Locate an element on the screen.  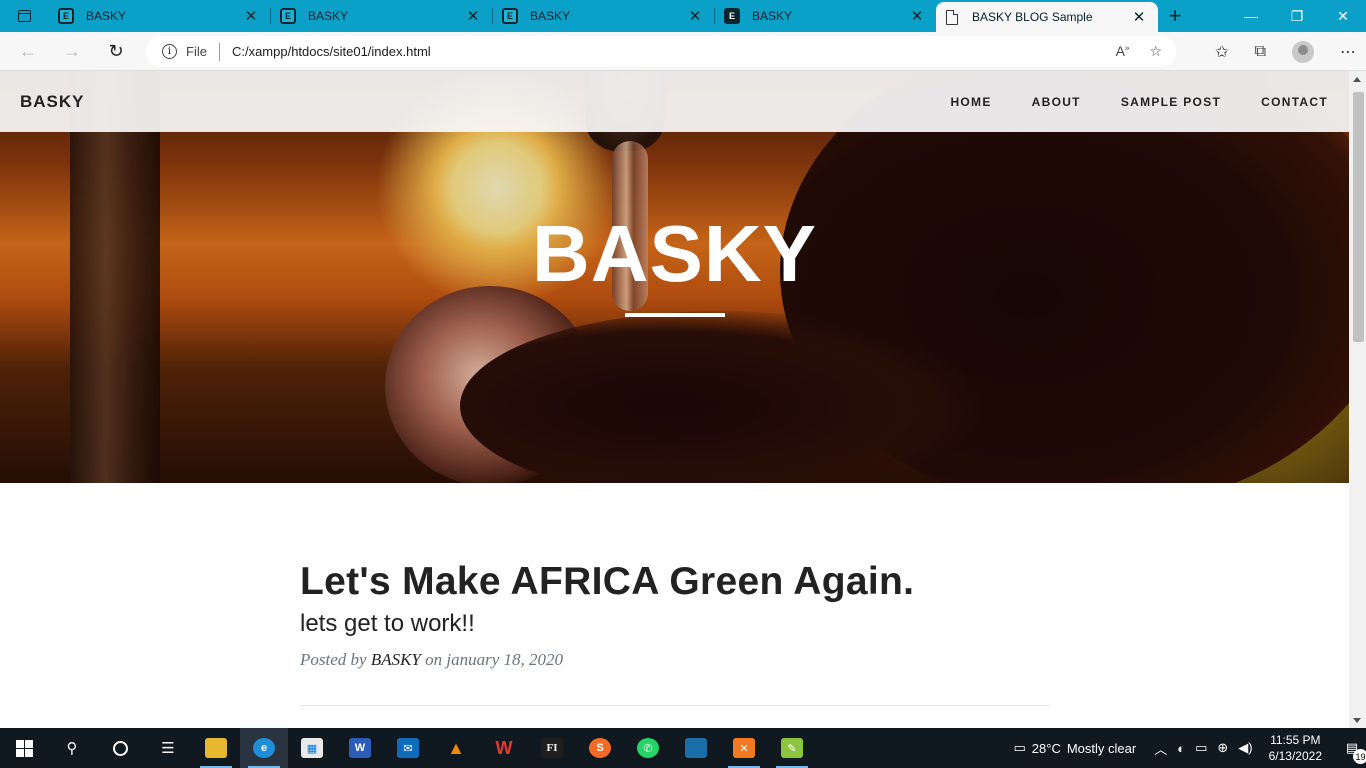
taskbar-file-explorer is located at coordinates (216, 748).